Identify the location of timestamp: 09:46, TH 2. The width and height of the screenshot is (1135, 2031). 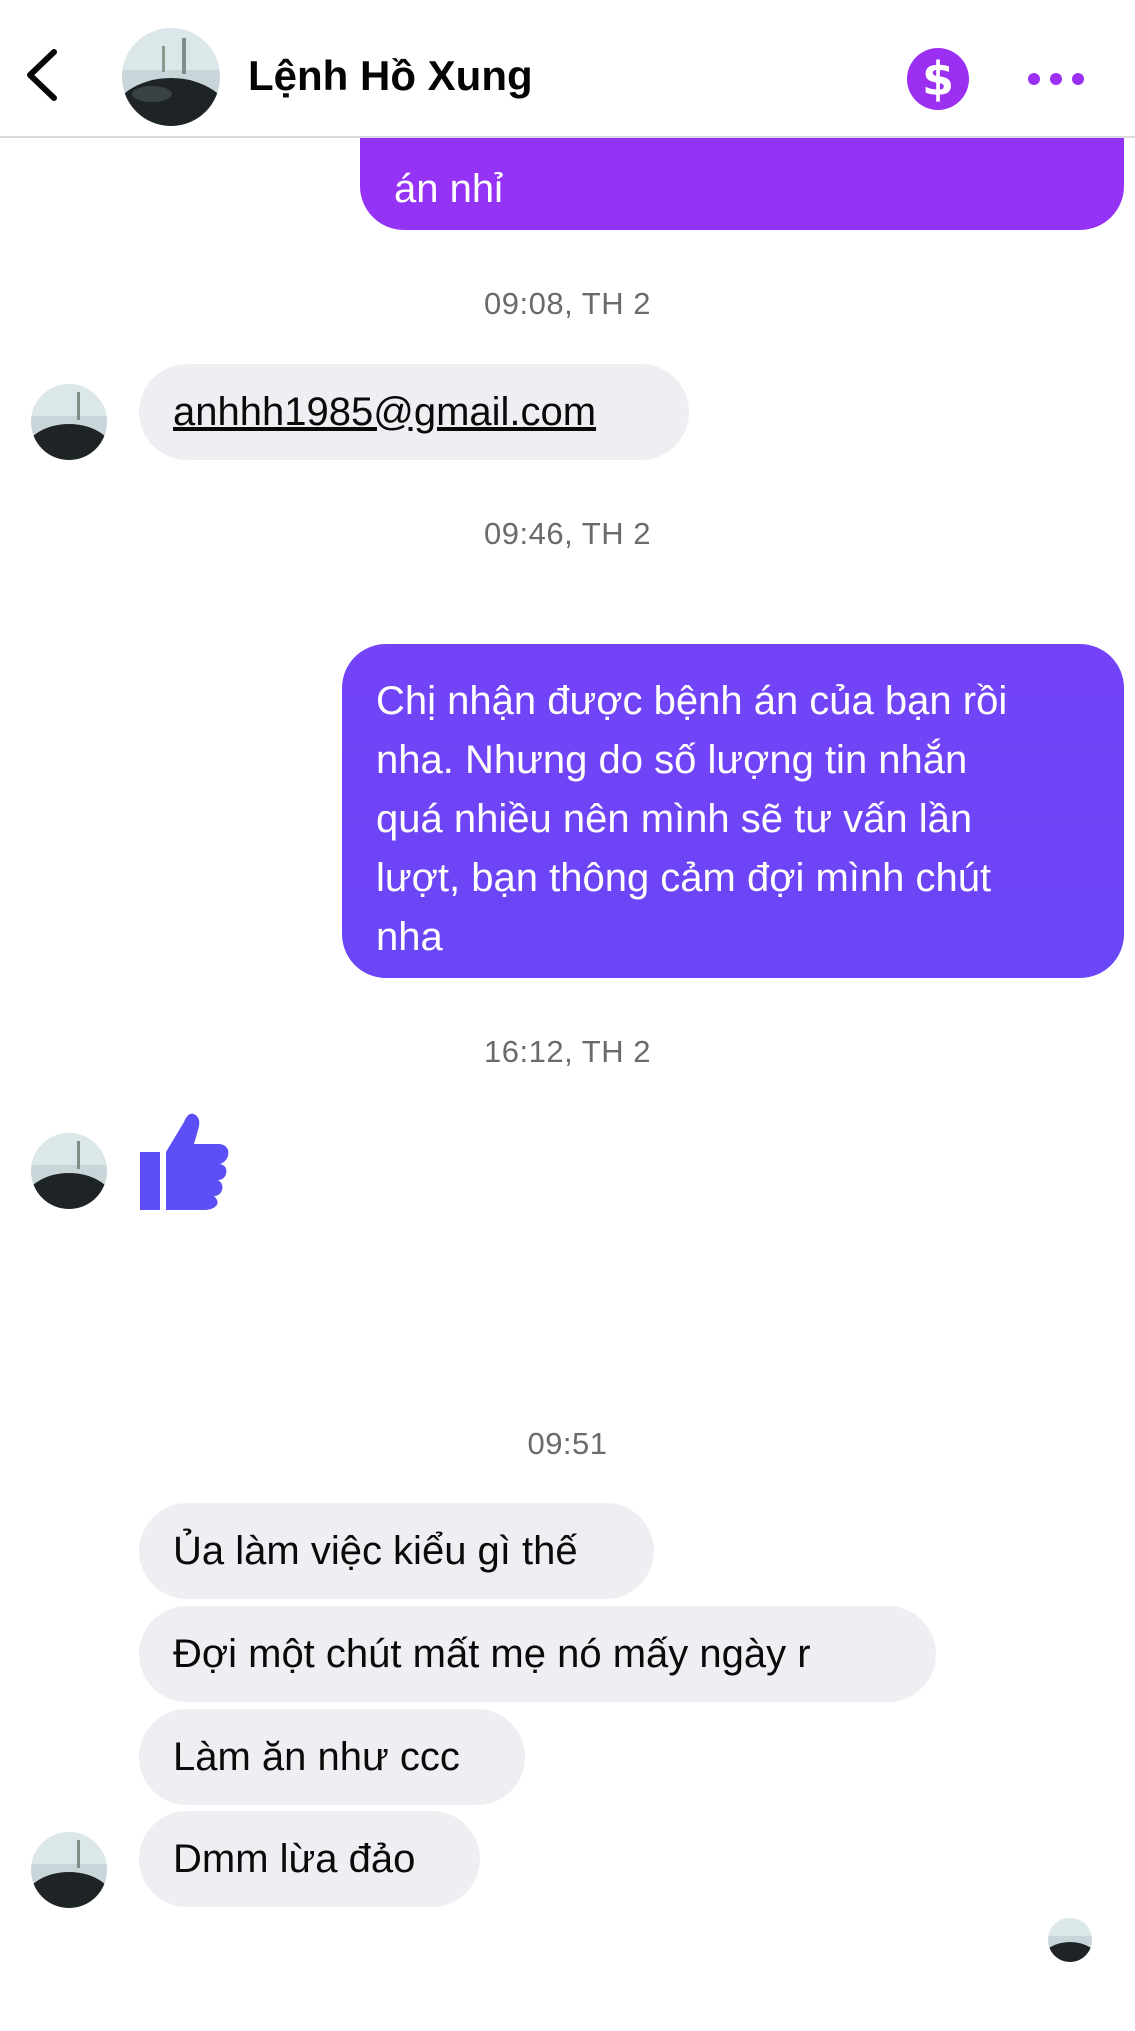
(567, 533).